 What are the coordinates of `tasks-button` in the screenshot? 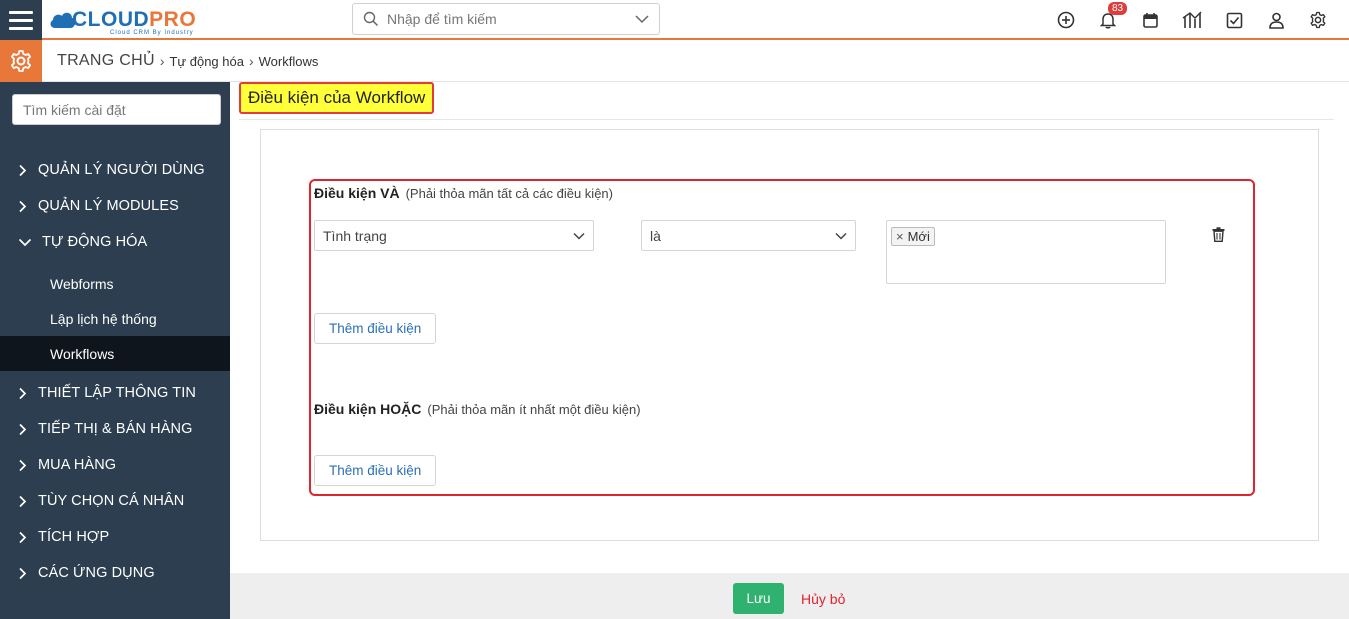 It's located at (1234, 20).